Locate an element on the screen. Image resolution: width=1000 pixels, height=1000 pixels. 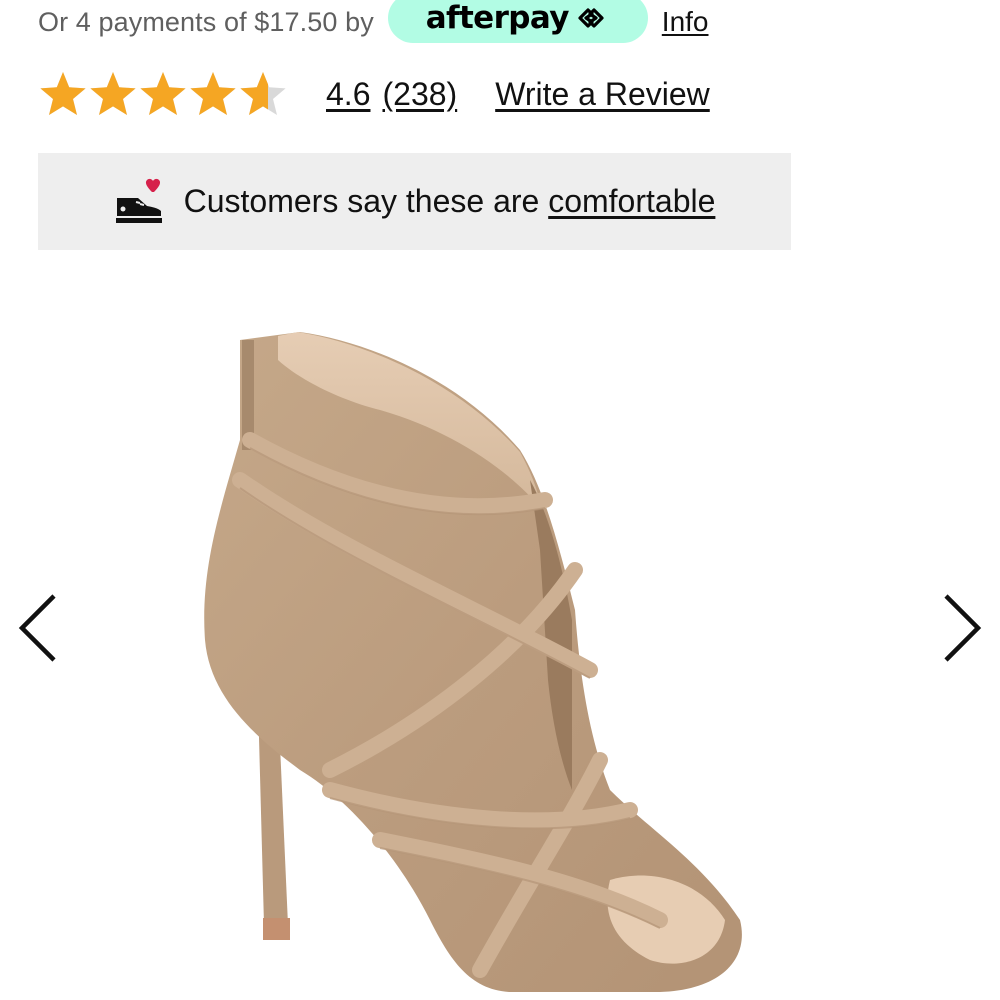
comfort-banner: Customers say these are comfortable is located at coordinates (414, 201).